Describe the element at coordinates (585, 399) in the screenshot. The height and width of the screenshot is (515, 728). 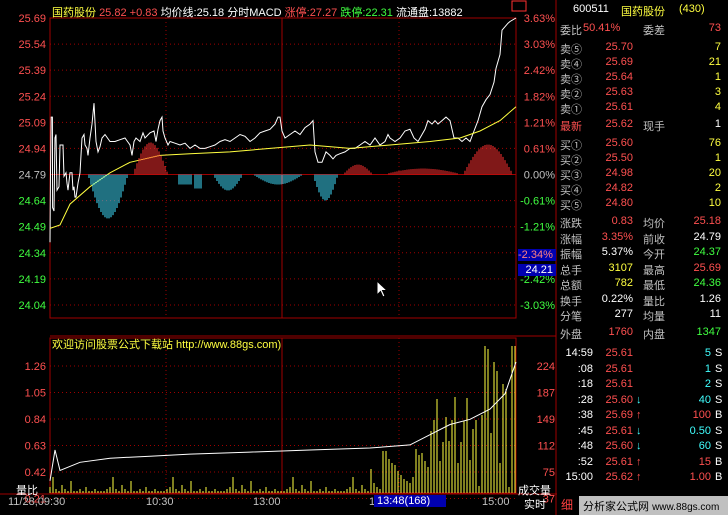
I see `tick-time: :28` at that location.